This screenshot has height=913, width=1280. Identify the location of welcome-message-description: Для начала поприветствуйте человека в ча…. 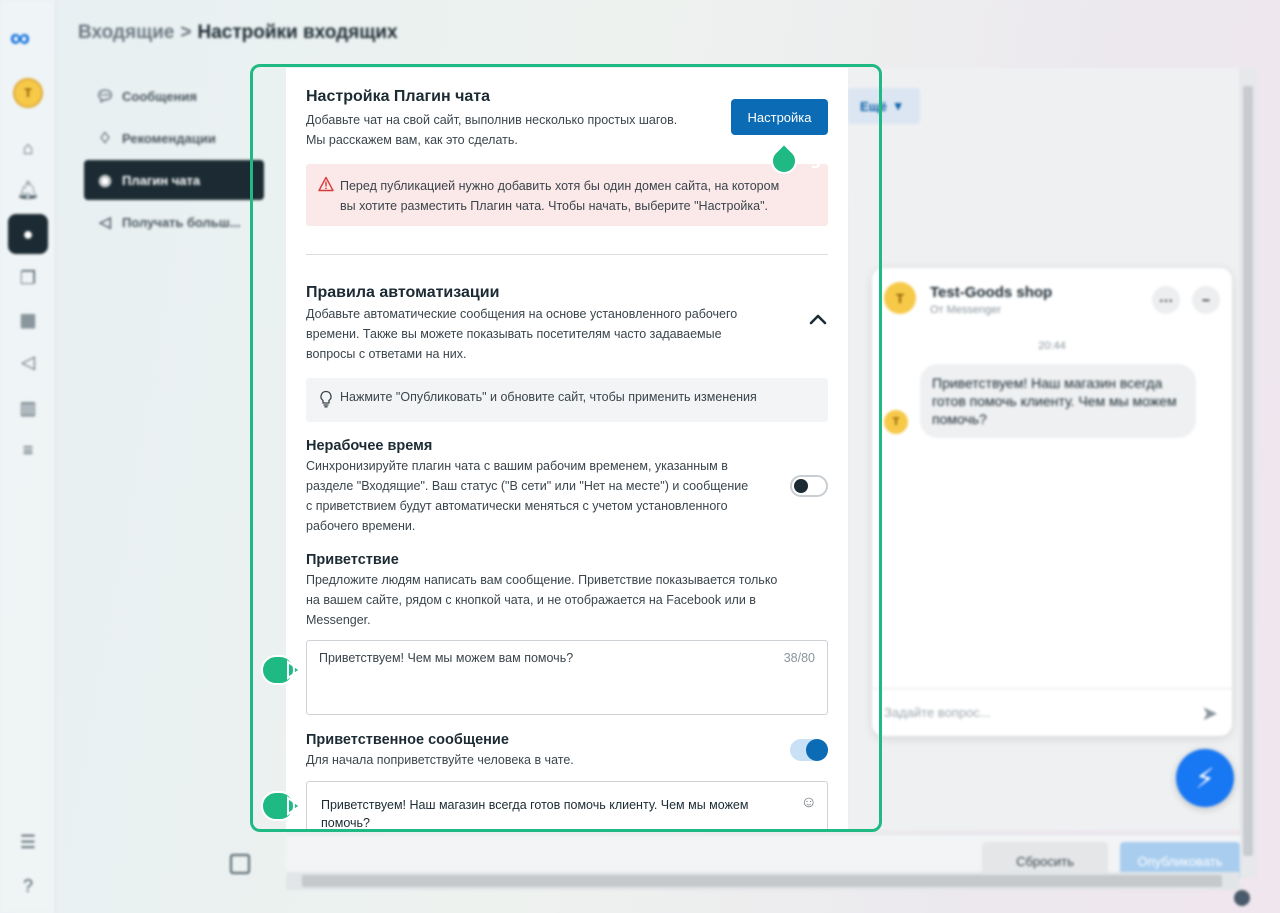
(440, 760).